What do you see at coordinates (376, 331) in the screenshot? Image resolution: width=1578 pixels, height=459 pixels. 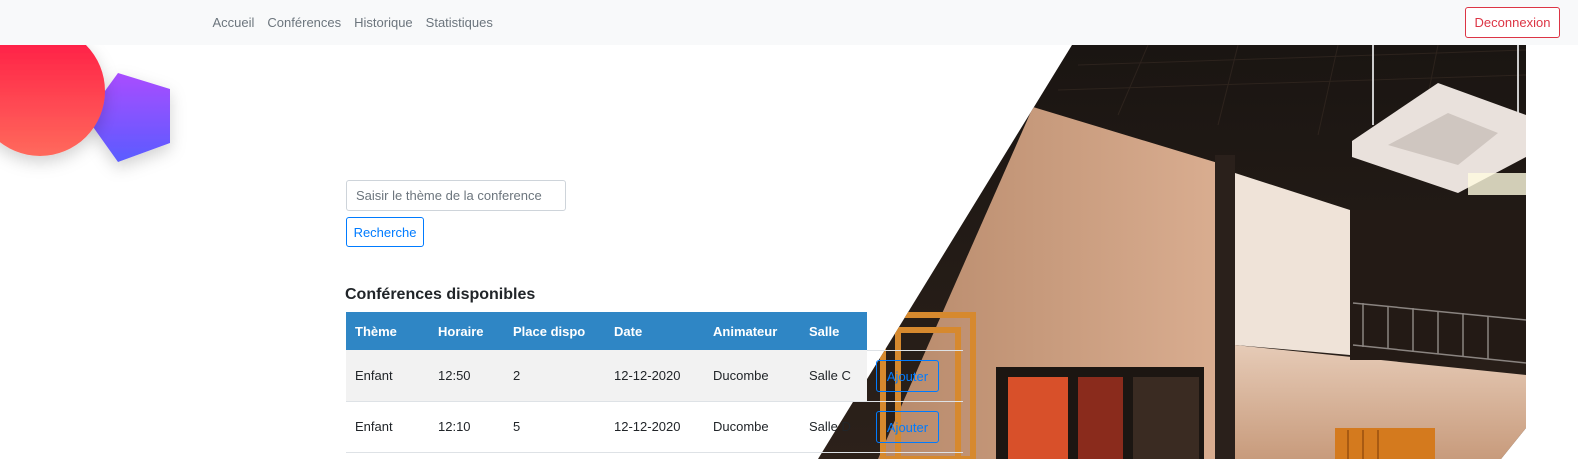 I see `header-theme: Thème` at bounding box center [376, 331].